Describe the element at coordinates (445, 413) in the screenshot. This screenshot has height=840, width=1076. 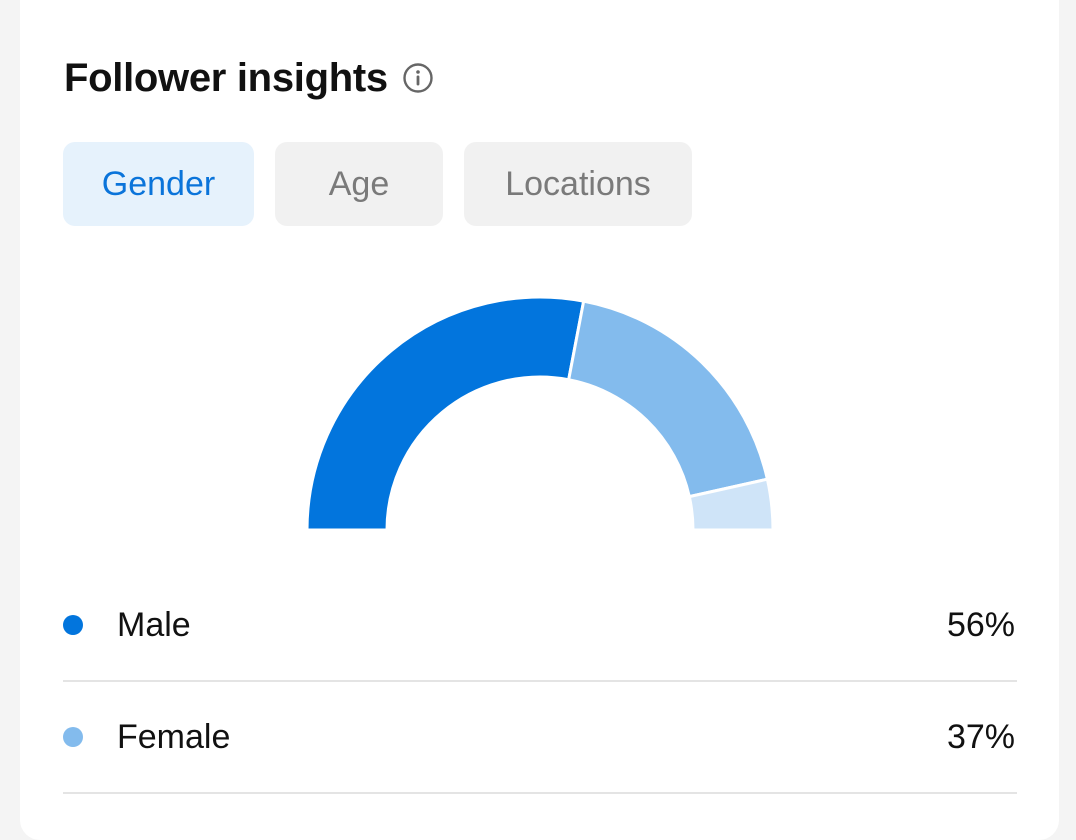
I see `chart-slice-male` at that location.